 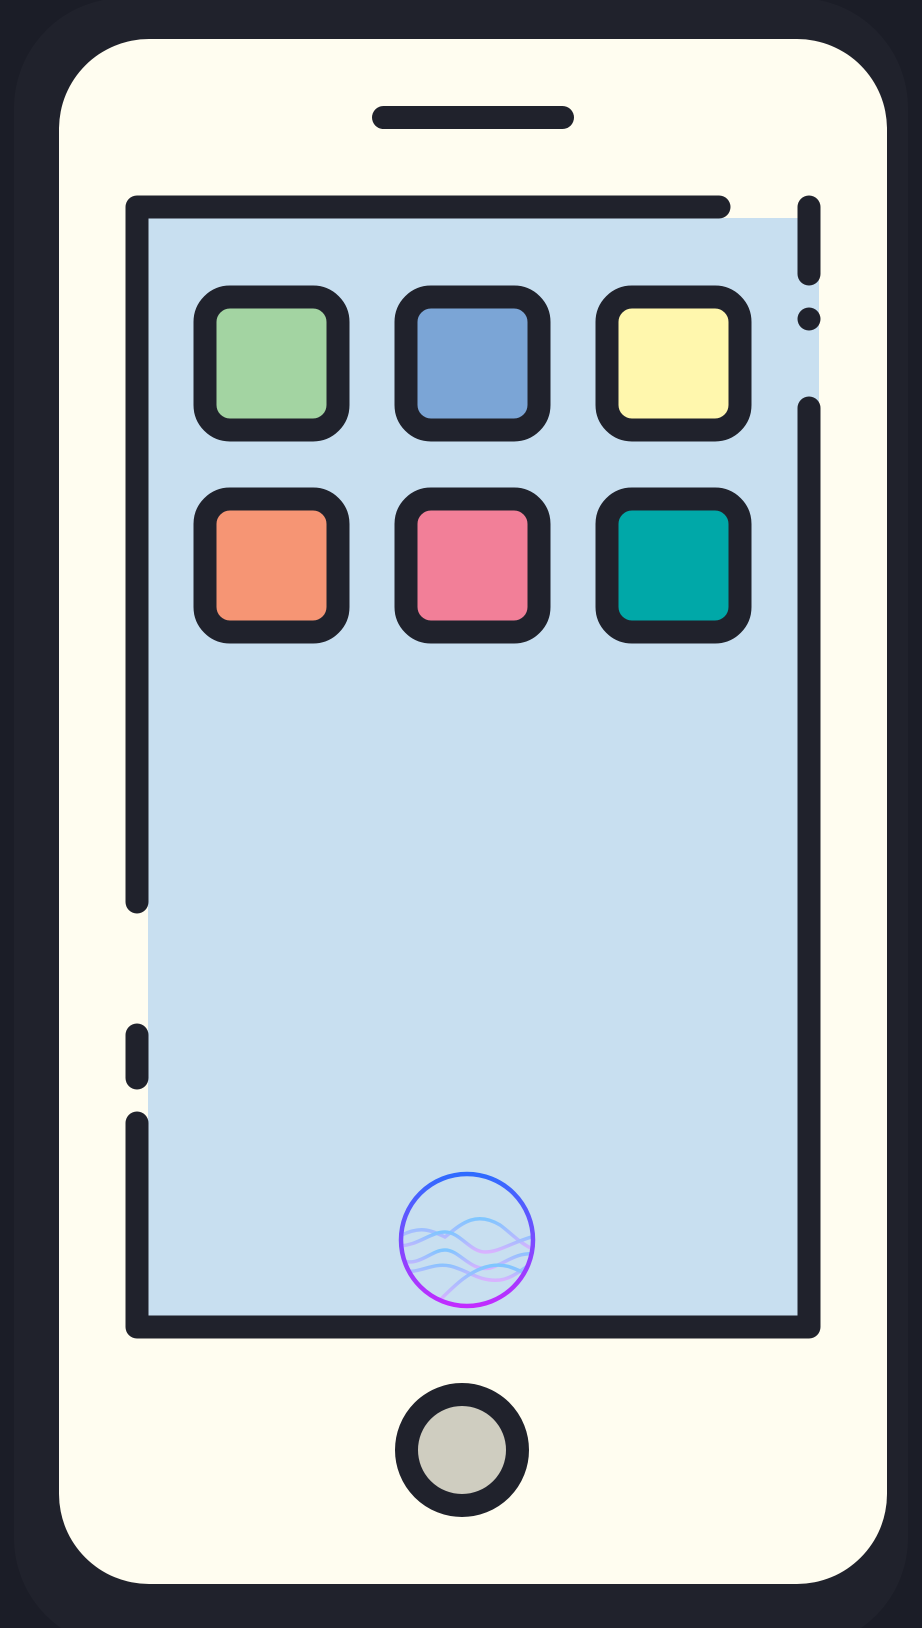 I want to click on app-icon-blue, so click(x=472, y=363).